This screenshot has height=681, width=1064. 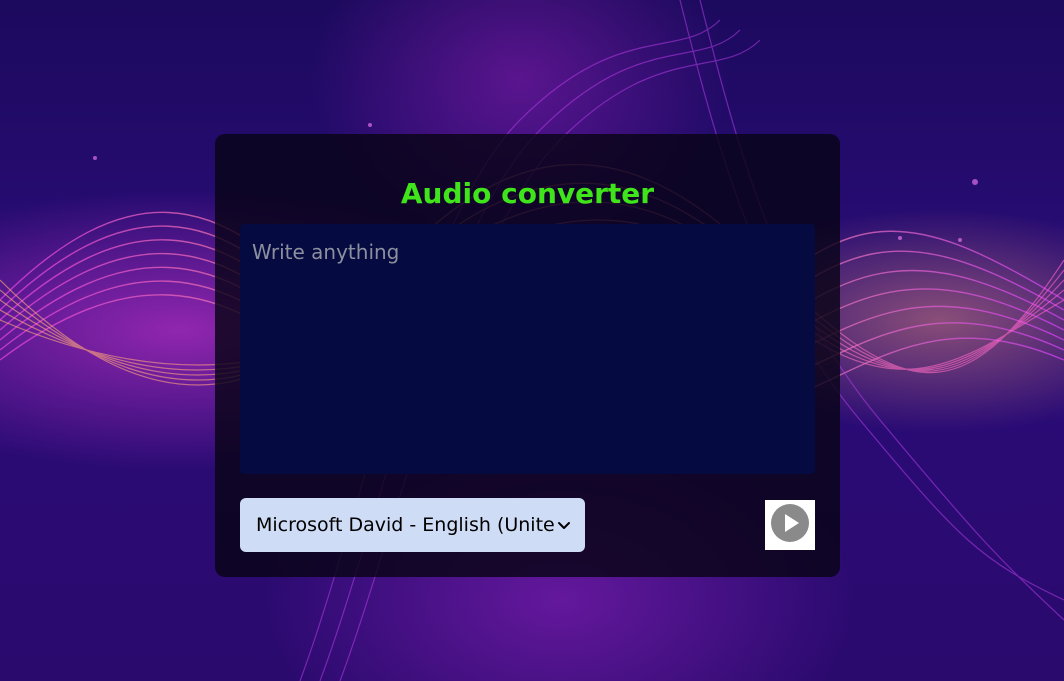 I want to click on play-circle-icon, so click(x=790, y=525).